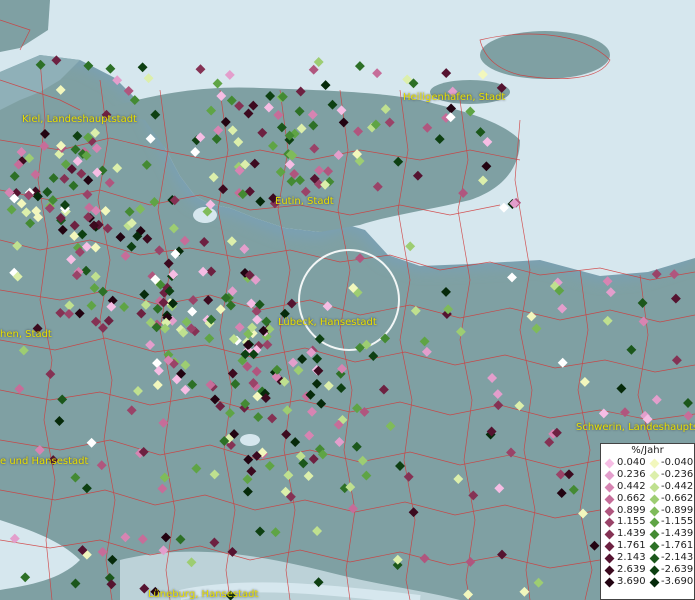  What do you see at coordinates (631, 581) in the screenshot?
I see `legend-value-positive: 3.690` at bounding box center [631, 581].